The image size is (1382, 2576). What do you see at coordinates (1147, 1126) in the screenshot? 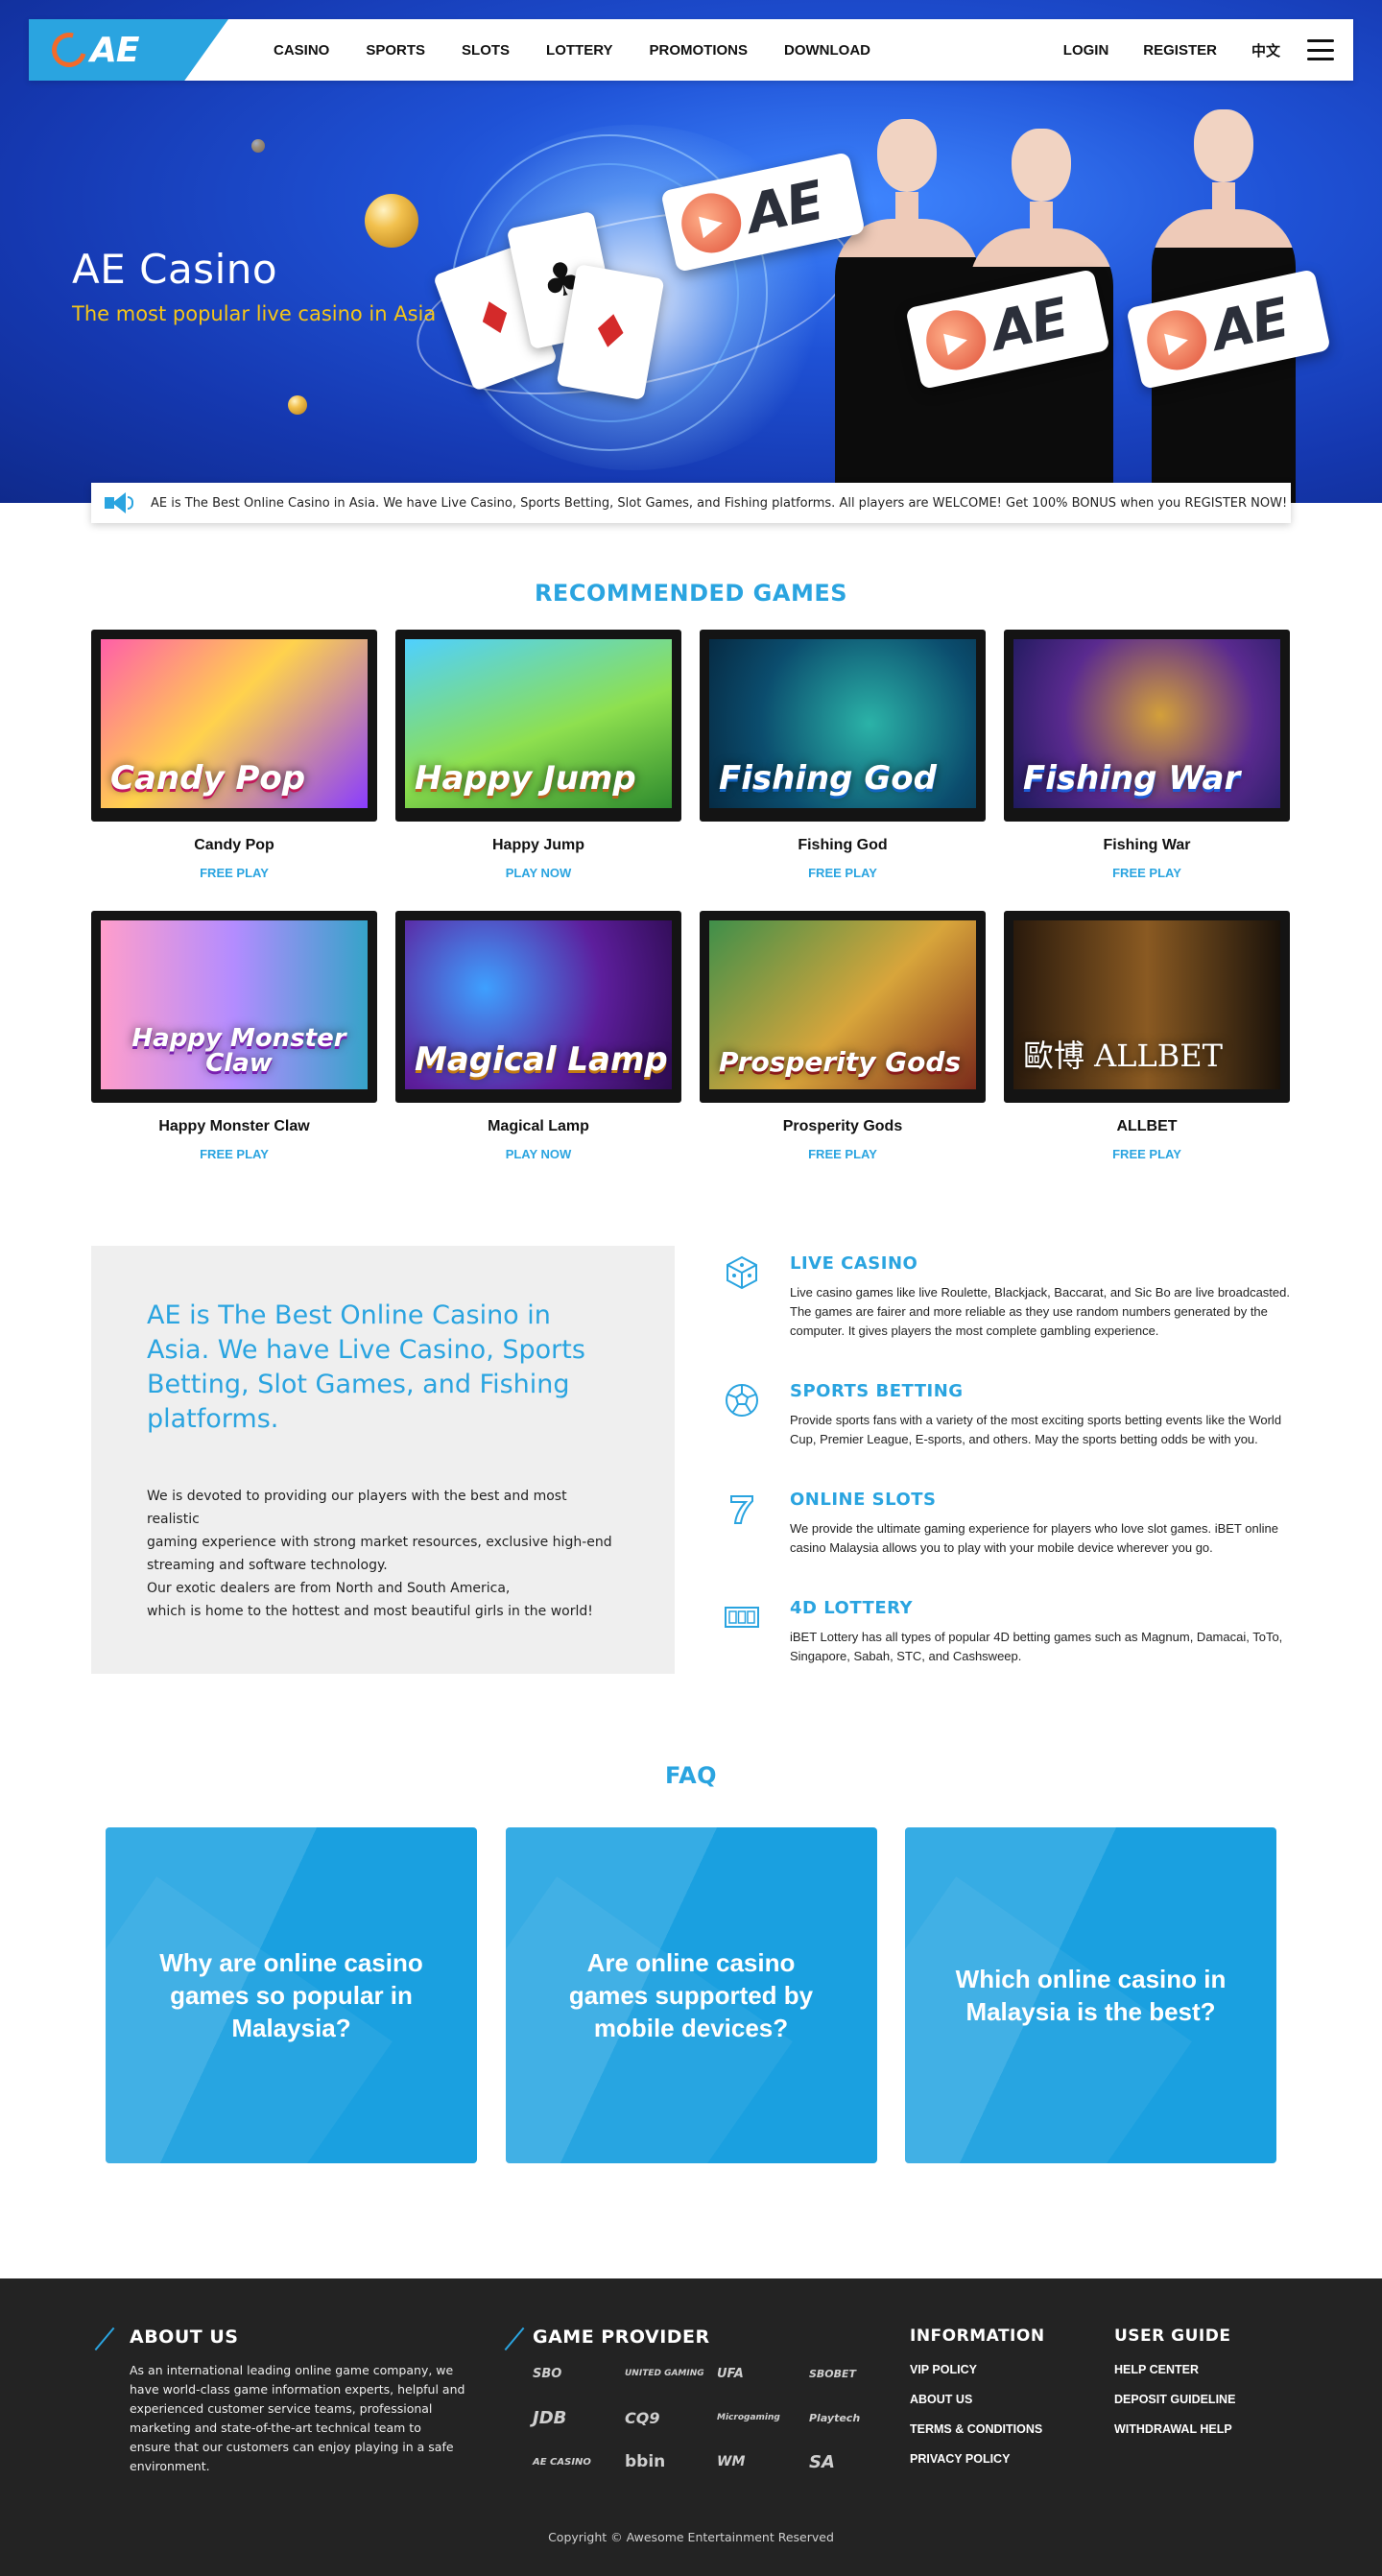
I see `game-name: ALLBET` at bounding box center [1147, 1126].